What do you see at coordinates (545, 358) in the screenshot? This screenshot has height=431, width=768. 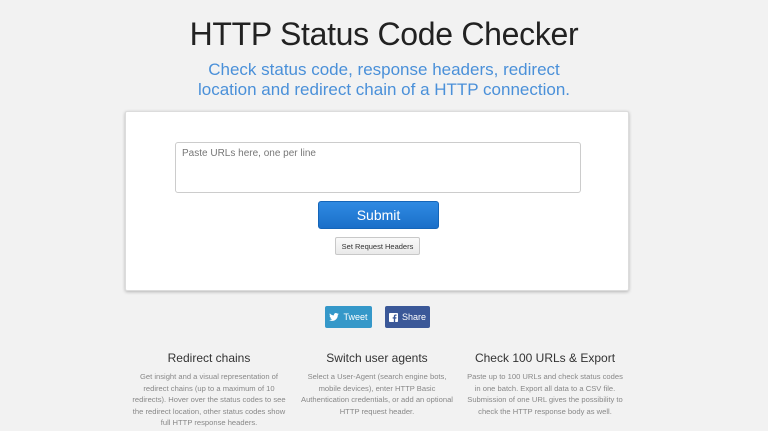 I see `feature-title: Check 100 URLs & Export` at bounding box center [545, 358].